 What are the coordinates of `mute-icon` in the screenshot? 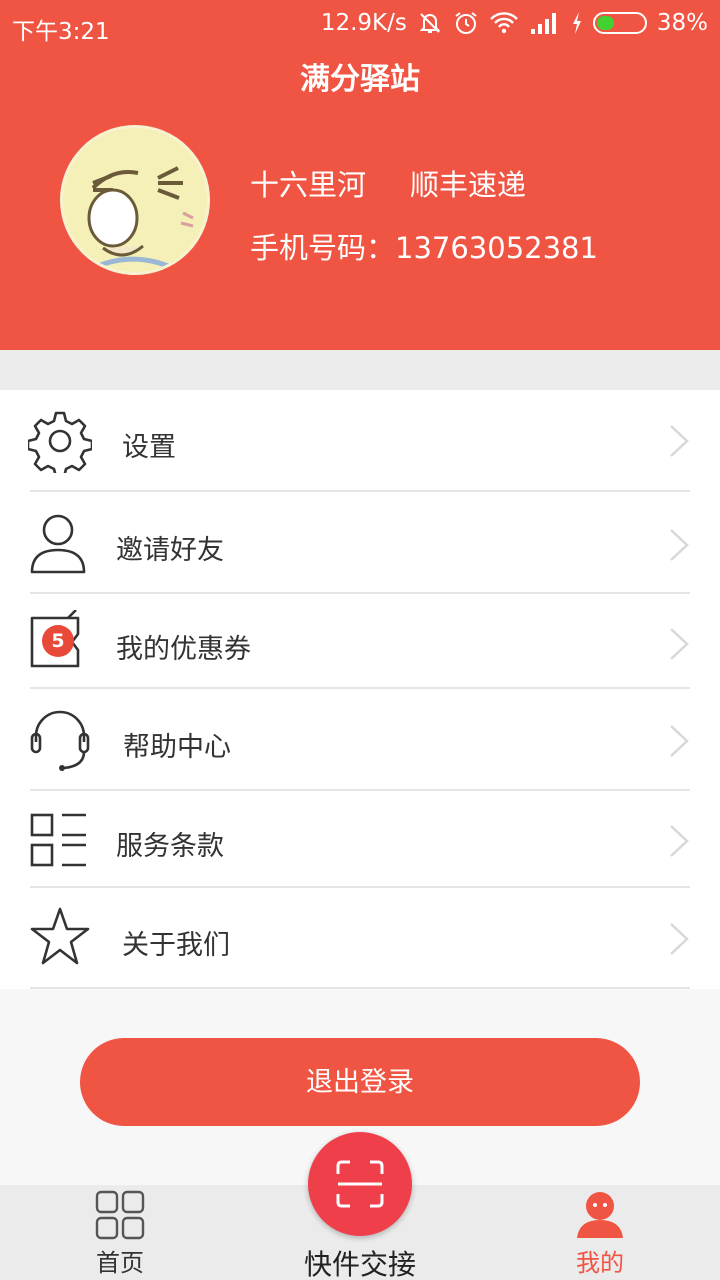 It's located at (430, 23).